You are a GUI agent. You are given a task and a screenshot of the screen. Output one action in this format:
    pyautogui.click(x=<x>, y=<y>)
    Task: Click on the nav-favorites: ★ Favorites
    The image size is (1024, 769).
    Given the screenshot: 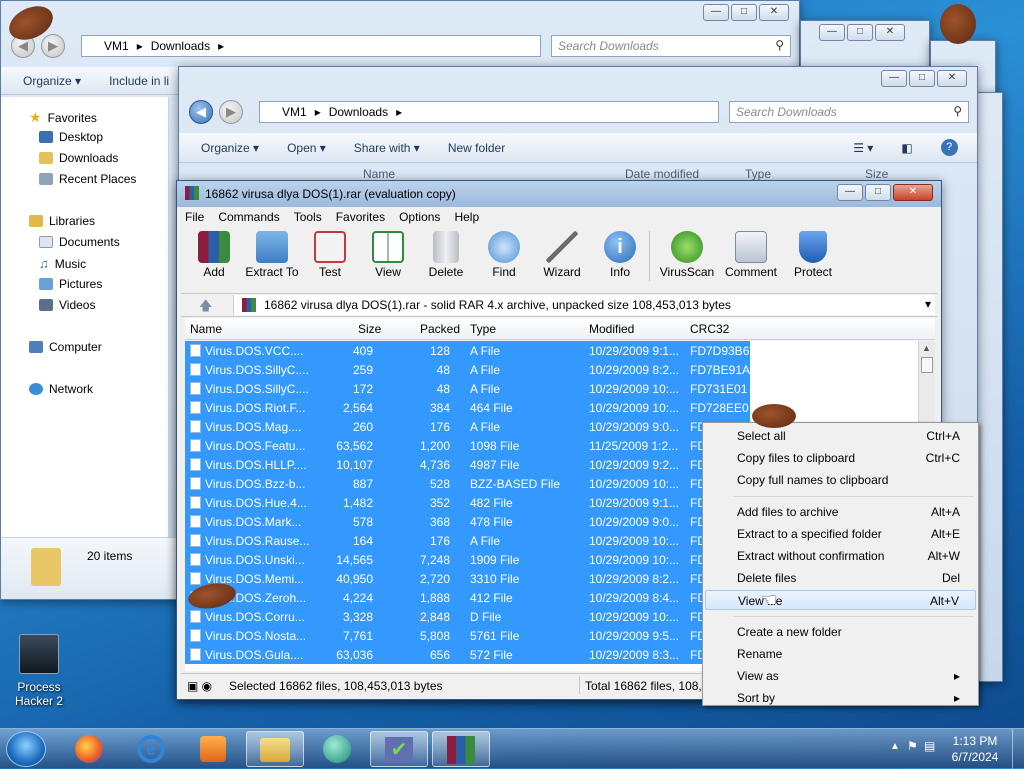 What is the action you would take?
    pyautogui.click(x=63, y=117)
    